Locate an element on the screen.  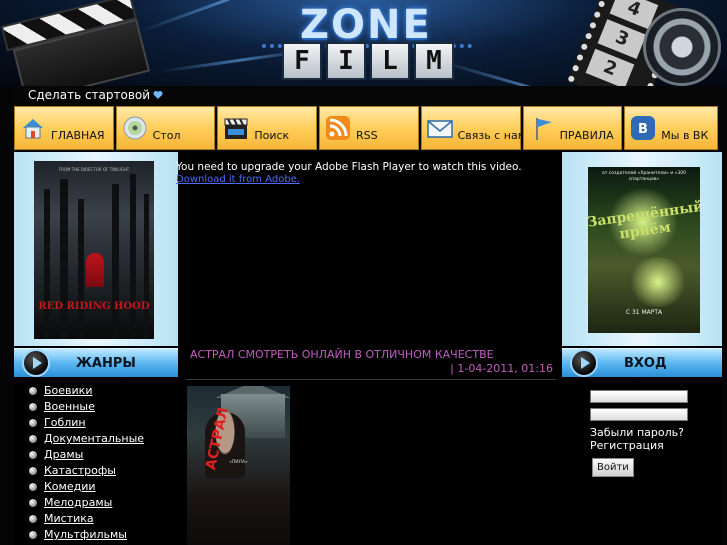
nav-item-vk: B Мы в ВК is located at coordinates (671, 128).